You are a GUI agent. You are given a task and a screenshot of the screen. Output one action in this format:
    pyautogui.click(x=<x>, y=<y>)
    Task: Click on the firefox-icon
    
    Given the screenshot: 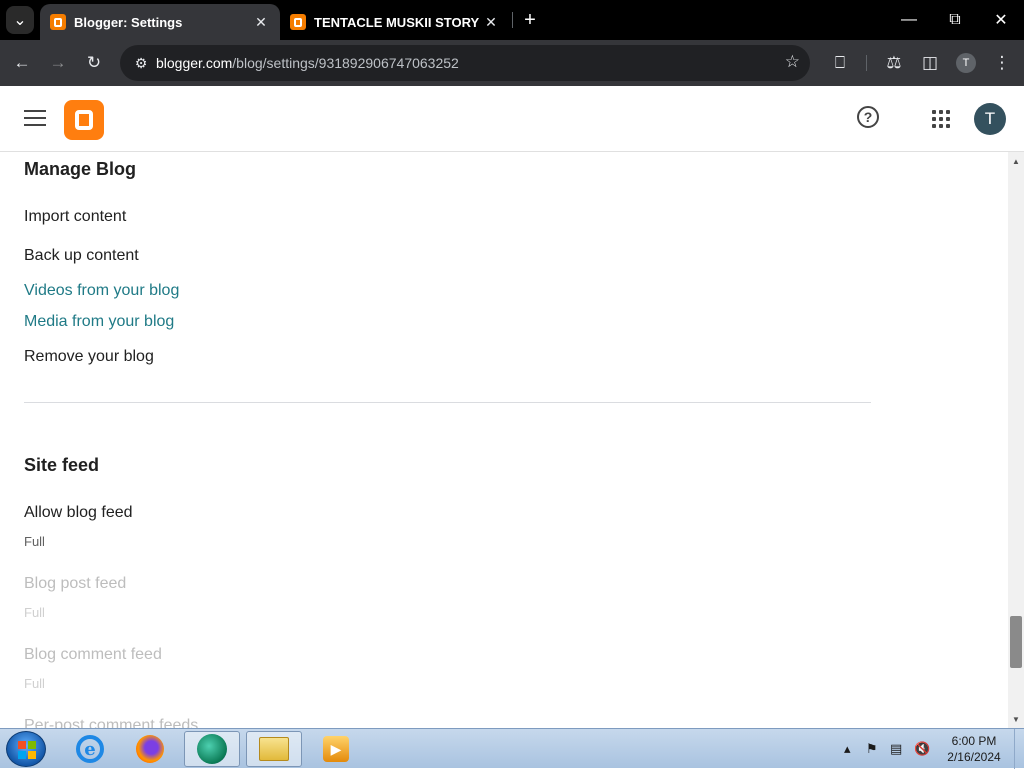 What is the action you would take?
    pyautogui.click(x=150, y=749)
    